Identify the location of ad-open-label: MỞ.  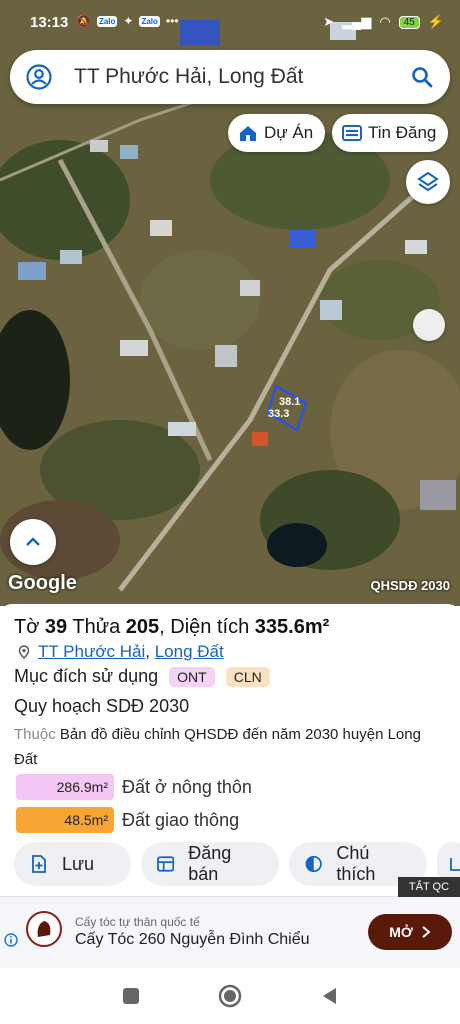
(401, 932).